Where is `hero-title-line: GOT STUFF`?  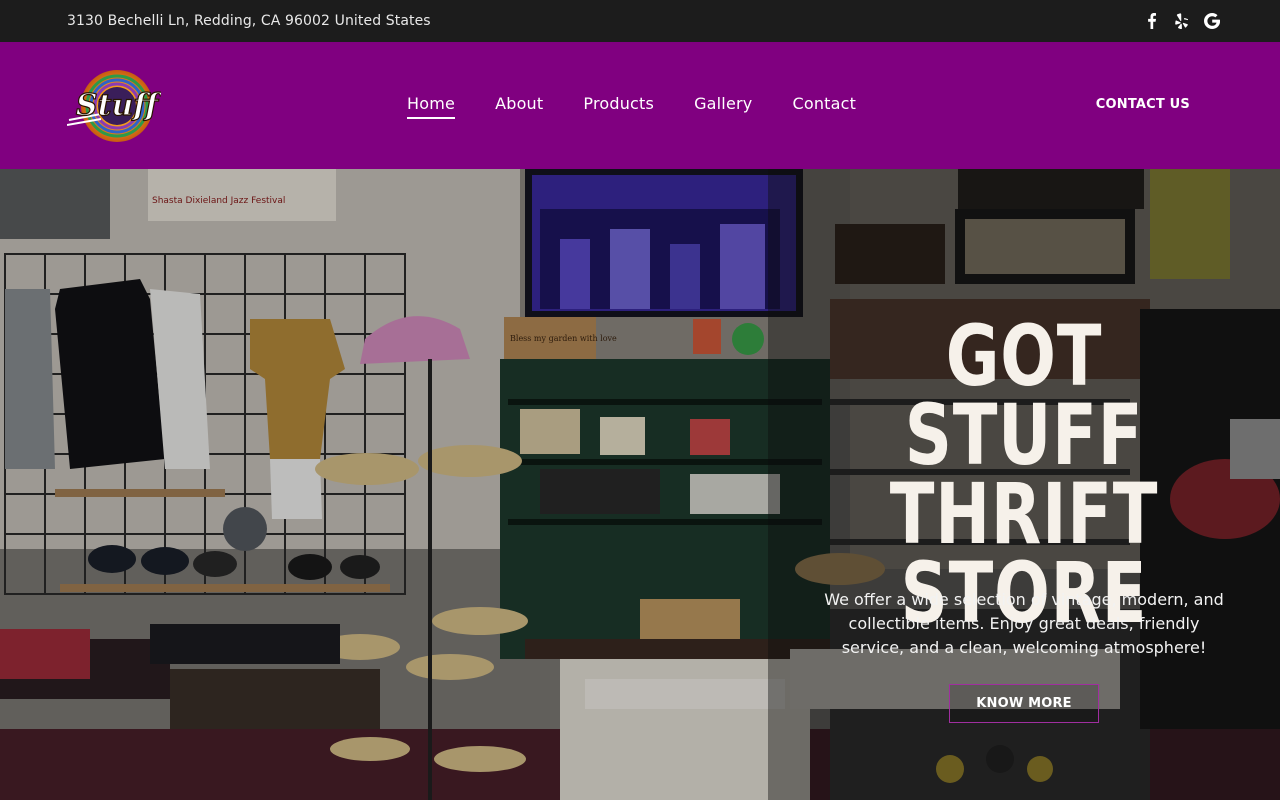
hero-title-line: GOT STUFF is located at coordinates (1024, 395).